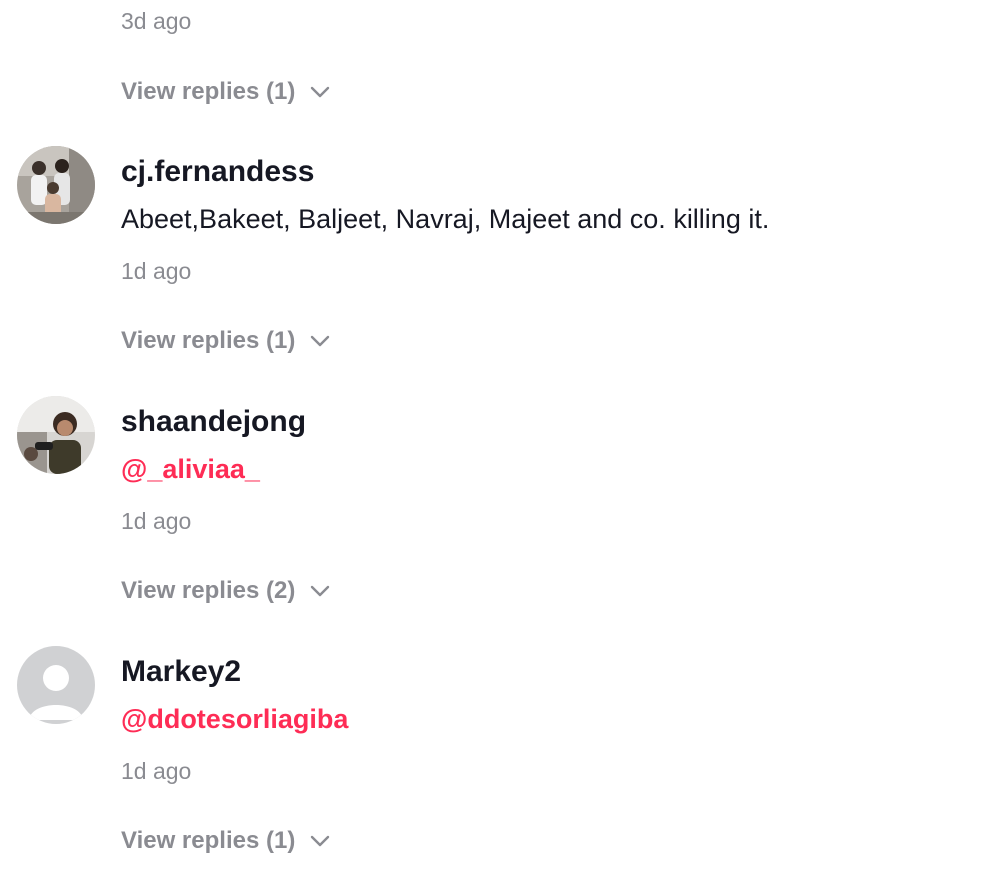  What do you see at coordinates (213, 422) in the screenshot?
I see `comment-username: shaandejong` at bounding box center [213, 422].